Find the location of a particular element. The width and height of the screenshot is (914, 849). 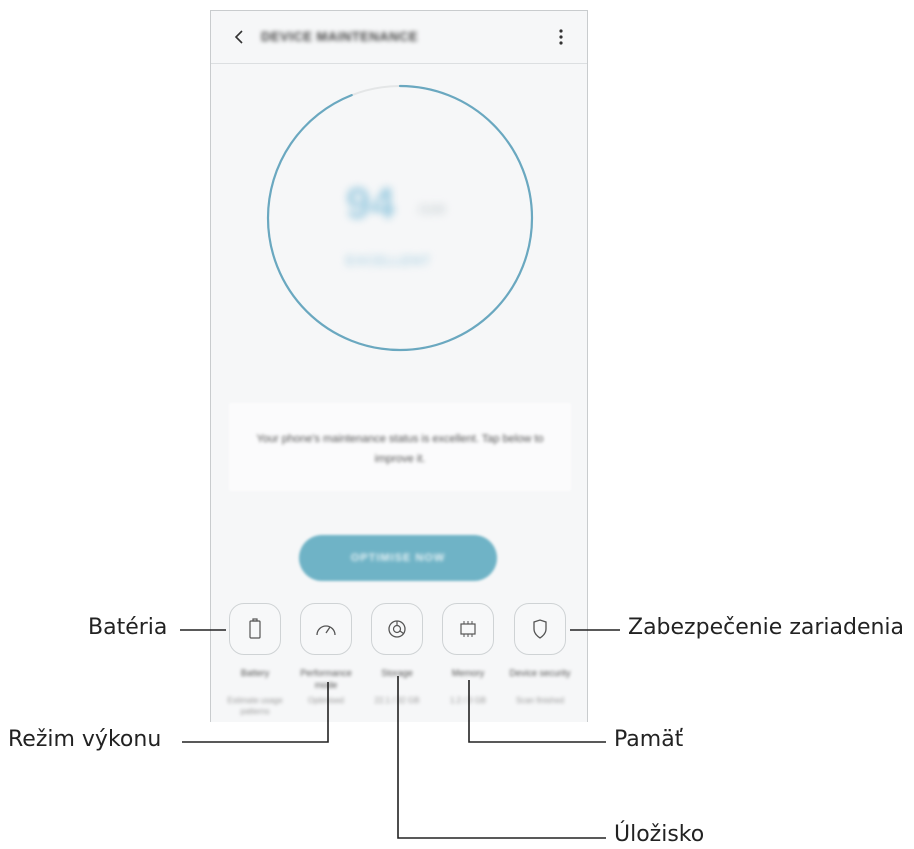

shield-icon is located at coordinates (540, 629).